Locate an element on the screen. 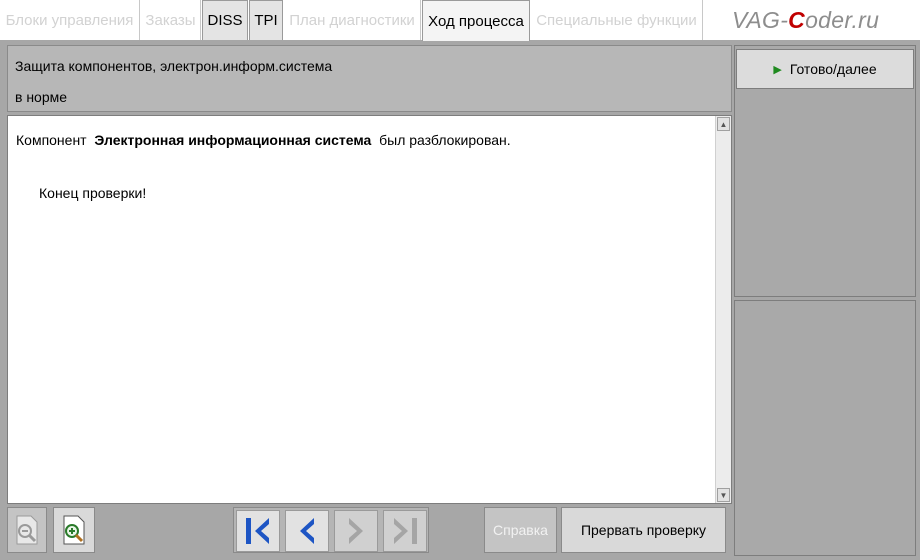  zoom-out-icon is located at coordinates (27, 530).